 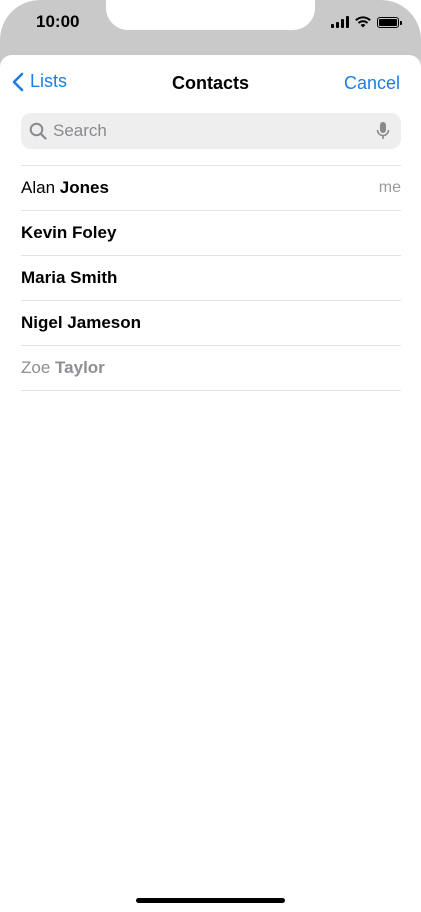 I want to click on status-icons, so click(x=366, y=22).